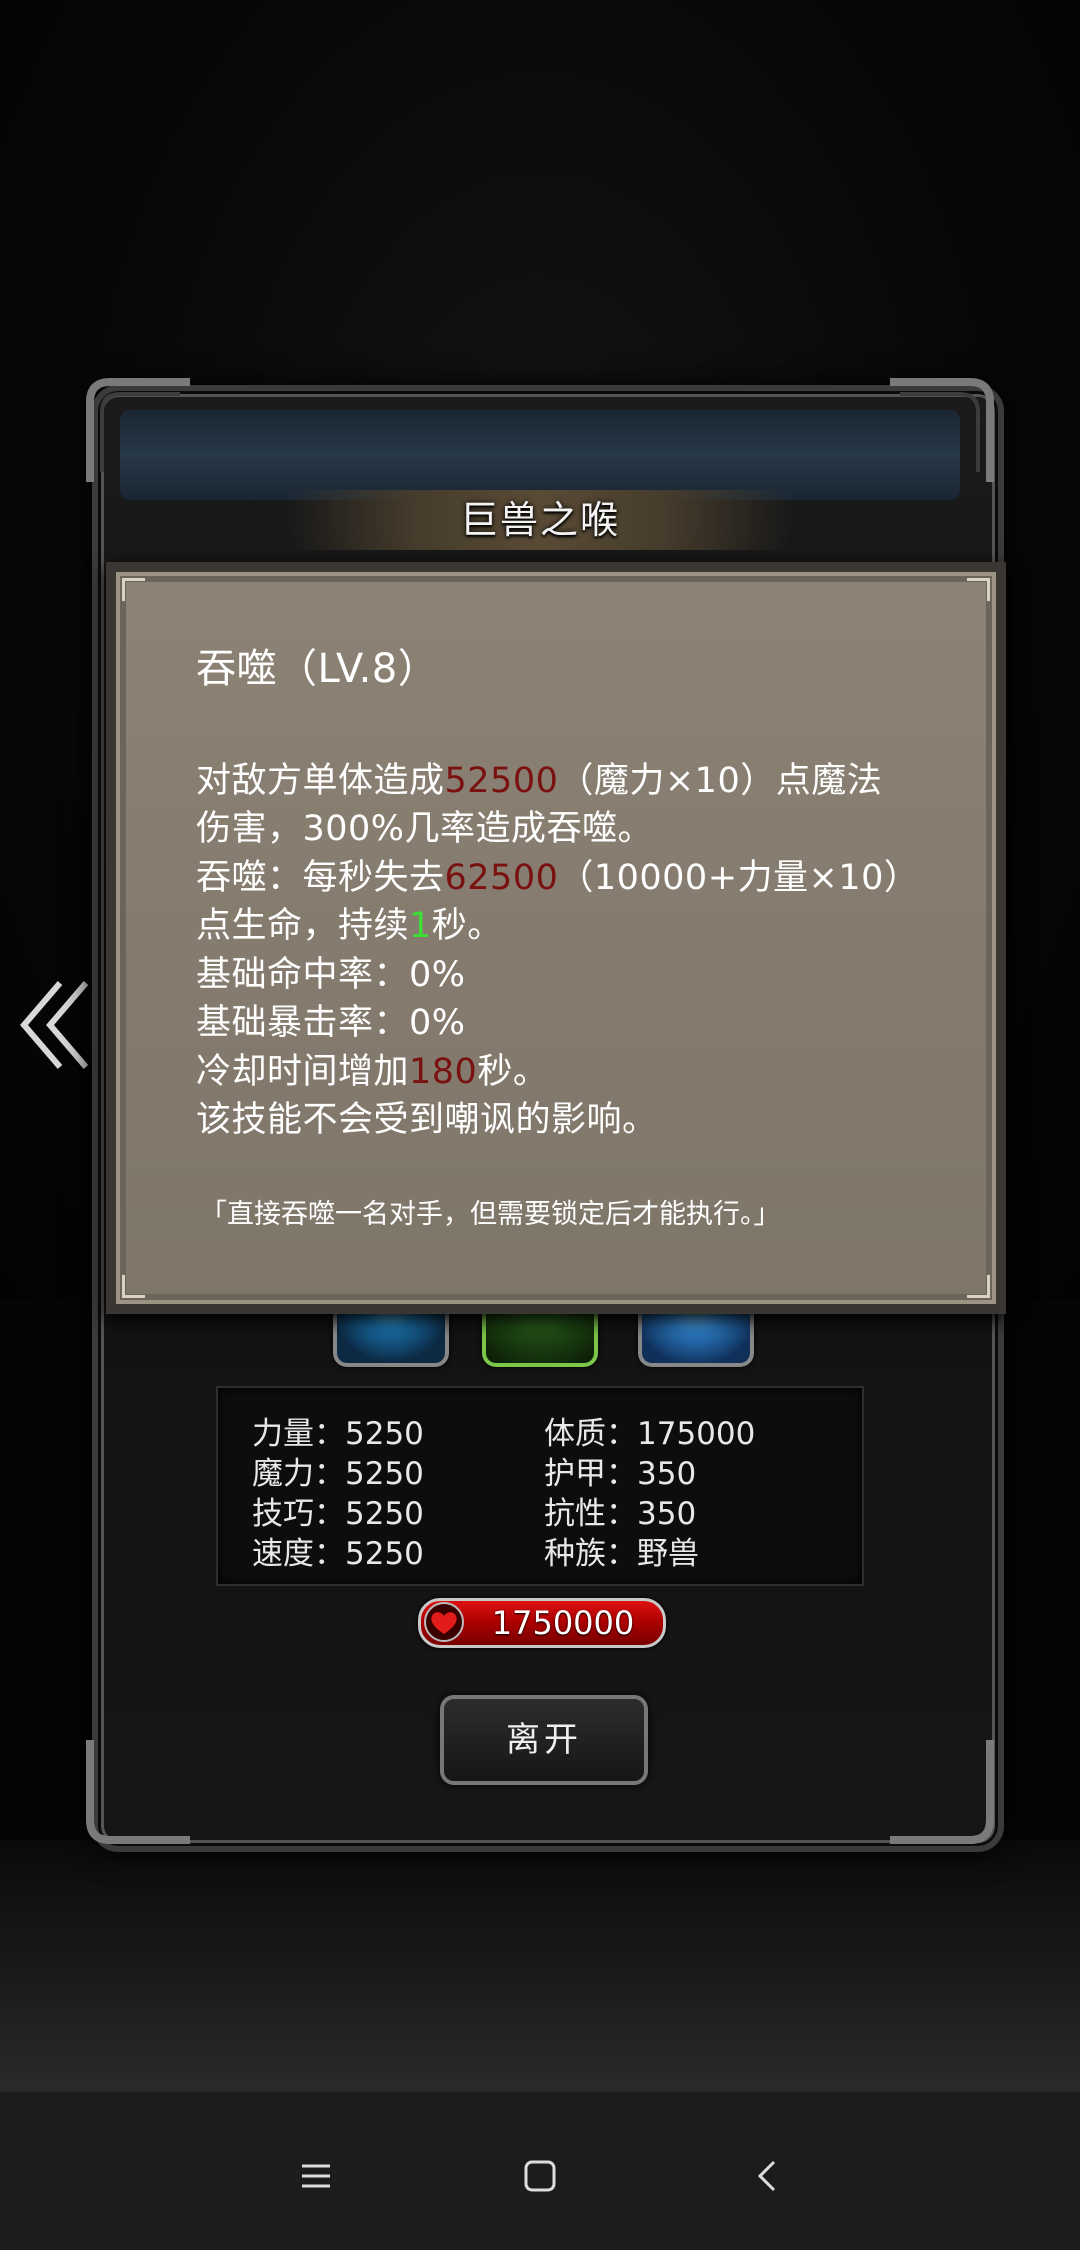 The image size is (1080, 2250). Describe the element at coordinates (338, 1474) in the screenshot. I see `stat-magic: 魔力：5250` at that location.